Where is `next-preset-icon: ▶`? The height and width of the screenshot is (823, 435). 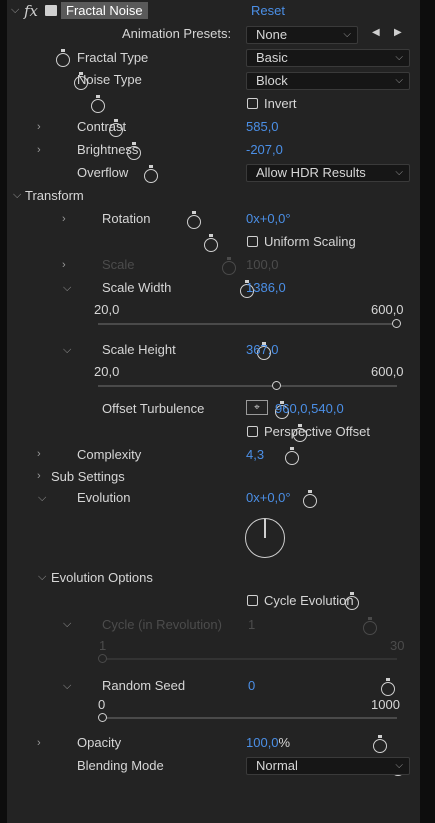
next-preset-icon: ▶ is located at coordinates (398, 32).